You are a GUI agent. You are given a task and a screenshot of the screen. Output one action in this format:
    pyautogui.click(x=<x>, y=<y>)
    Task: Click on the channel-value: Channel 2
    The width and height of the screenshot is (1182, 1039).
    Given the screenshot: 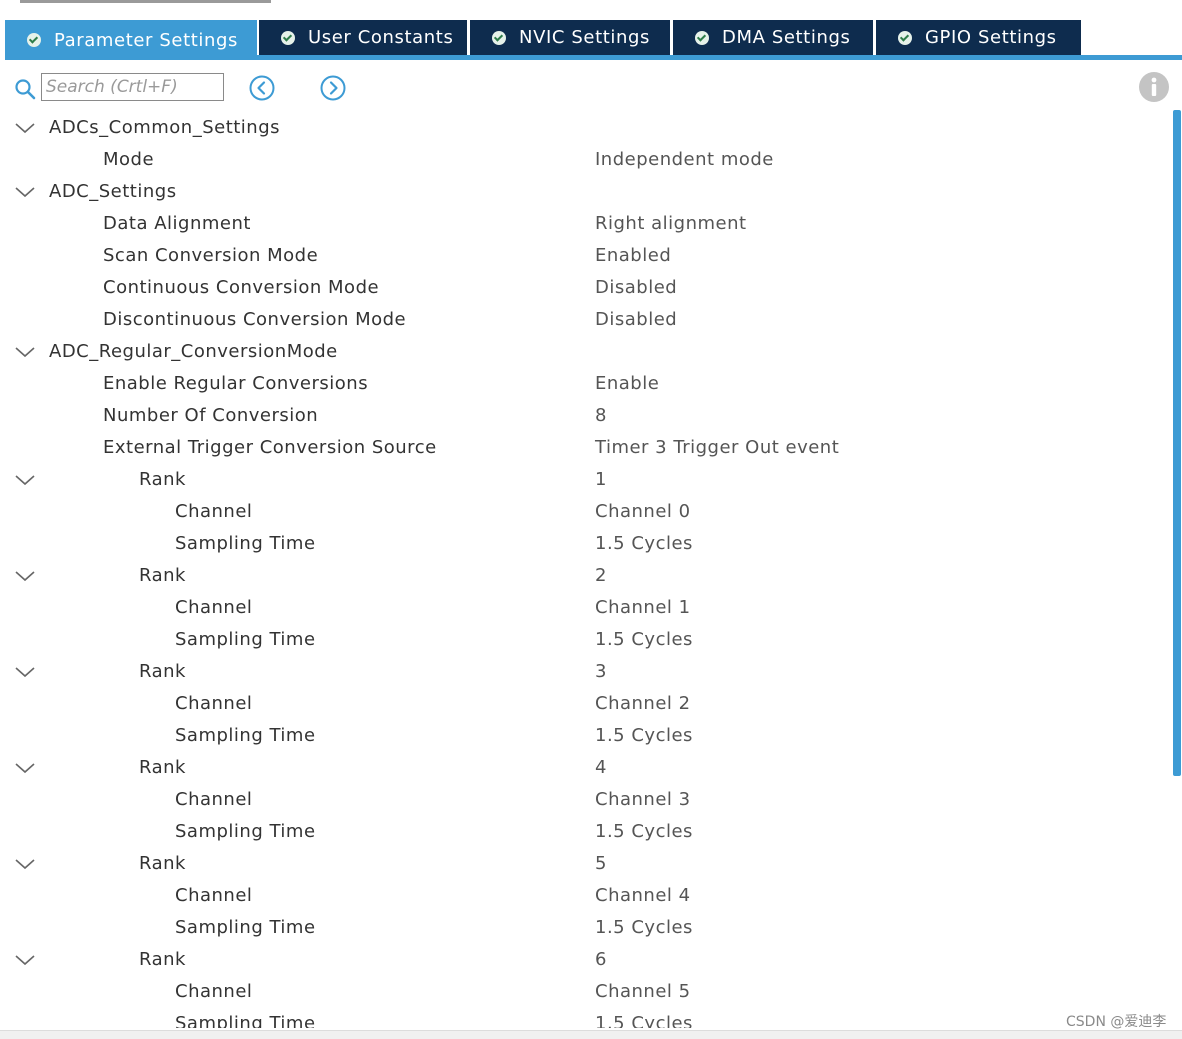 What is the action you would take?
    pyautogui.click(x=643, y=703)
    